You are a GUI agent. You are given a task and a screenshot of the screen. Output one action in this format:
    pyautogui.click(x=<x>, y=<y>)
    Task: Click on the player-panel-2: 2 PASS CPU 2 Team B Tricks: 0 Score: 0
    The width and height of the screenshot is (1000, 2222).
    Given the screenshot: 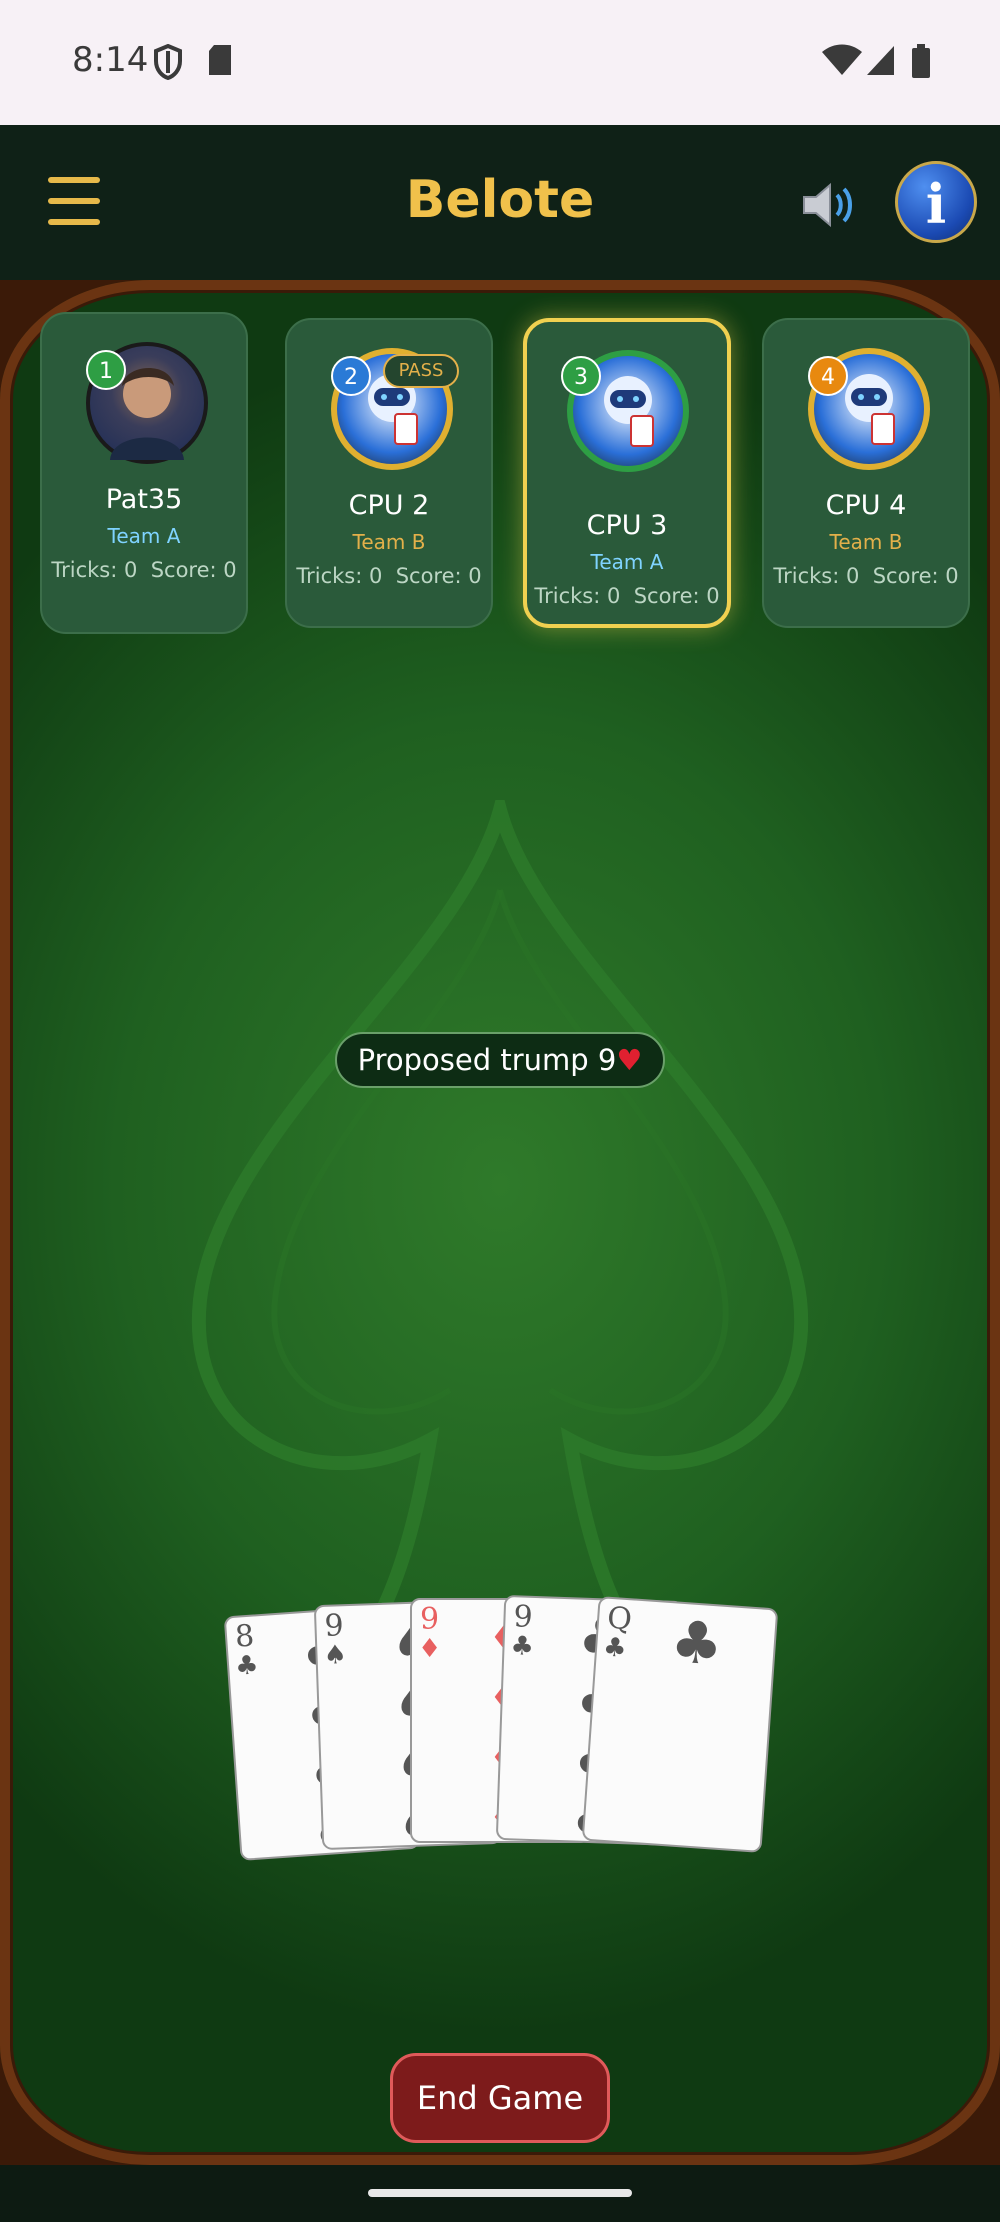 What is the action you would take?
    pyautogui.click(x=389, y=473)
    